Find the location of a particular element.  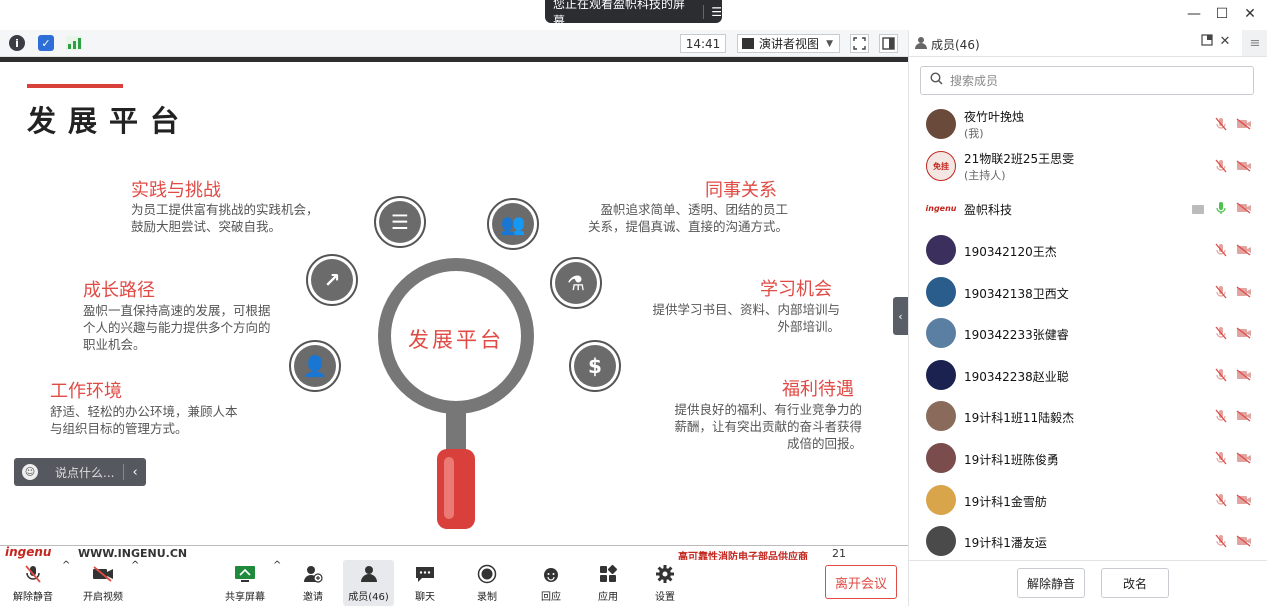

members-button: 成员(46) is located at coordinates (368, 583).